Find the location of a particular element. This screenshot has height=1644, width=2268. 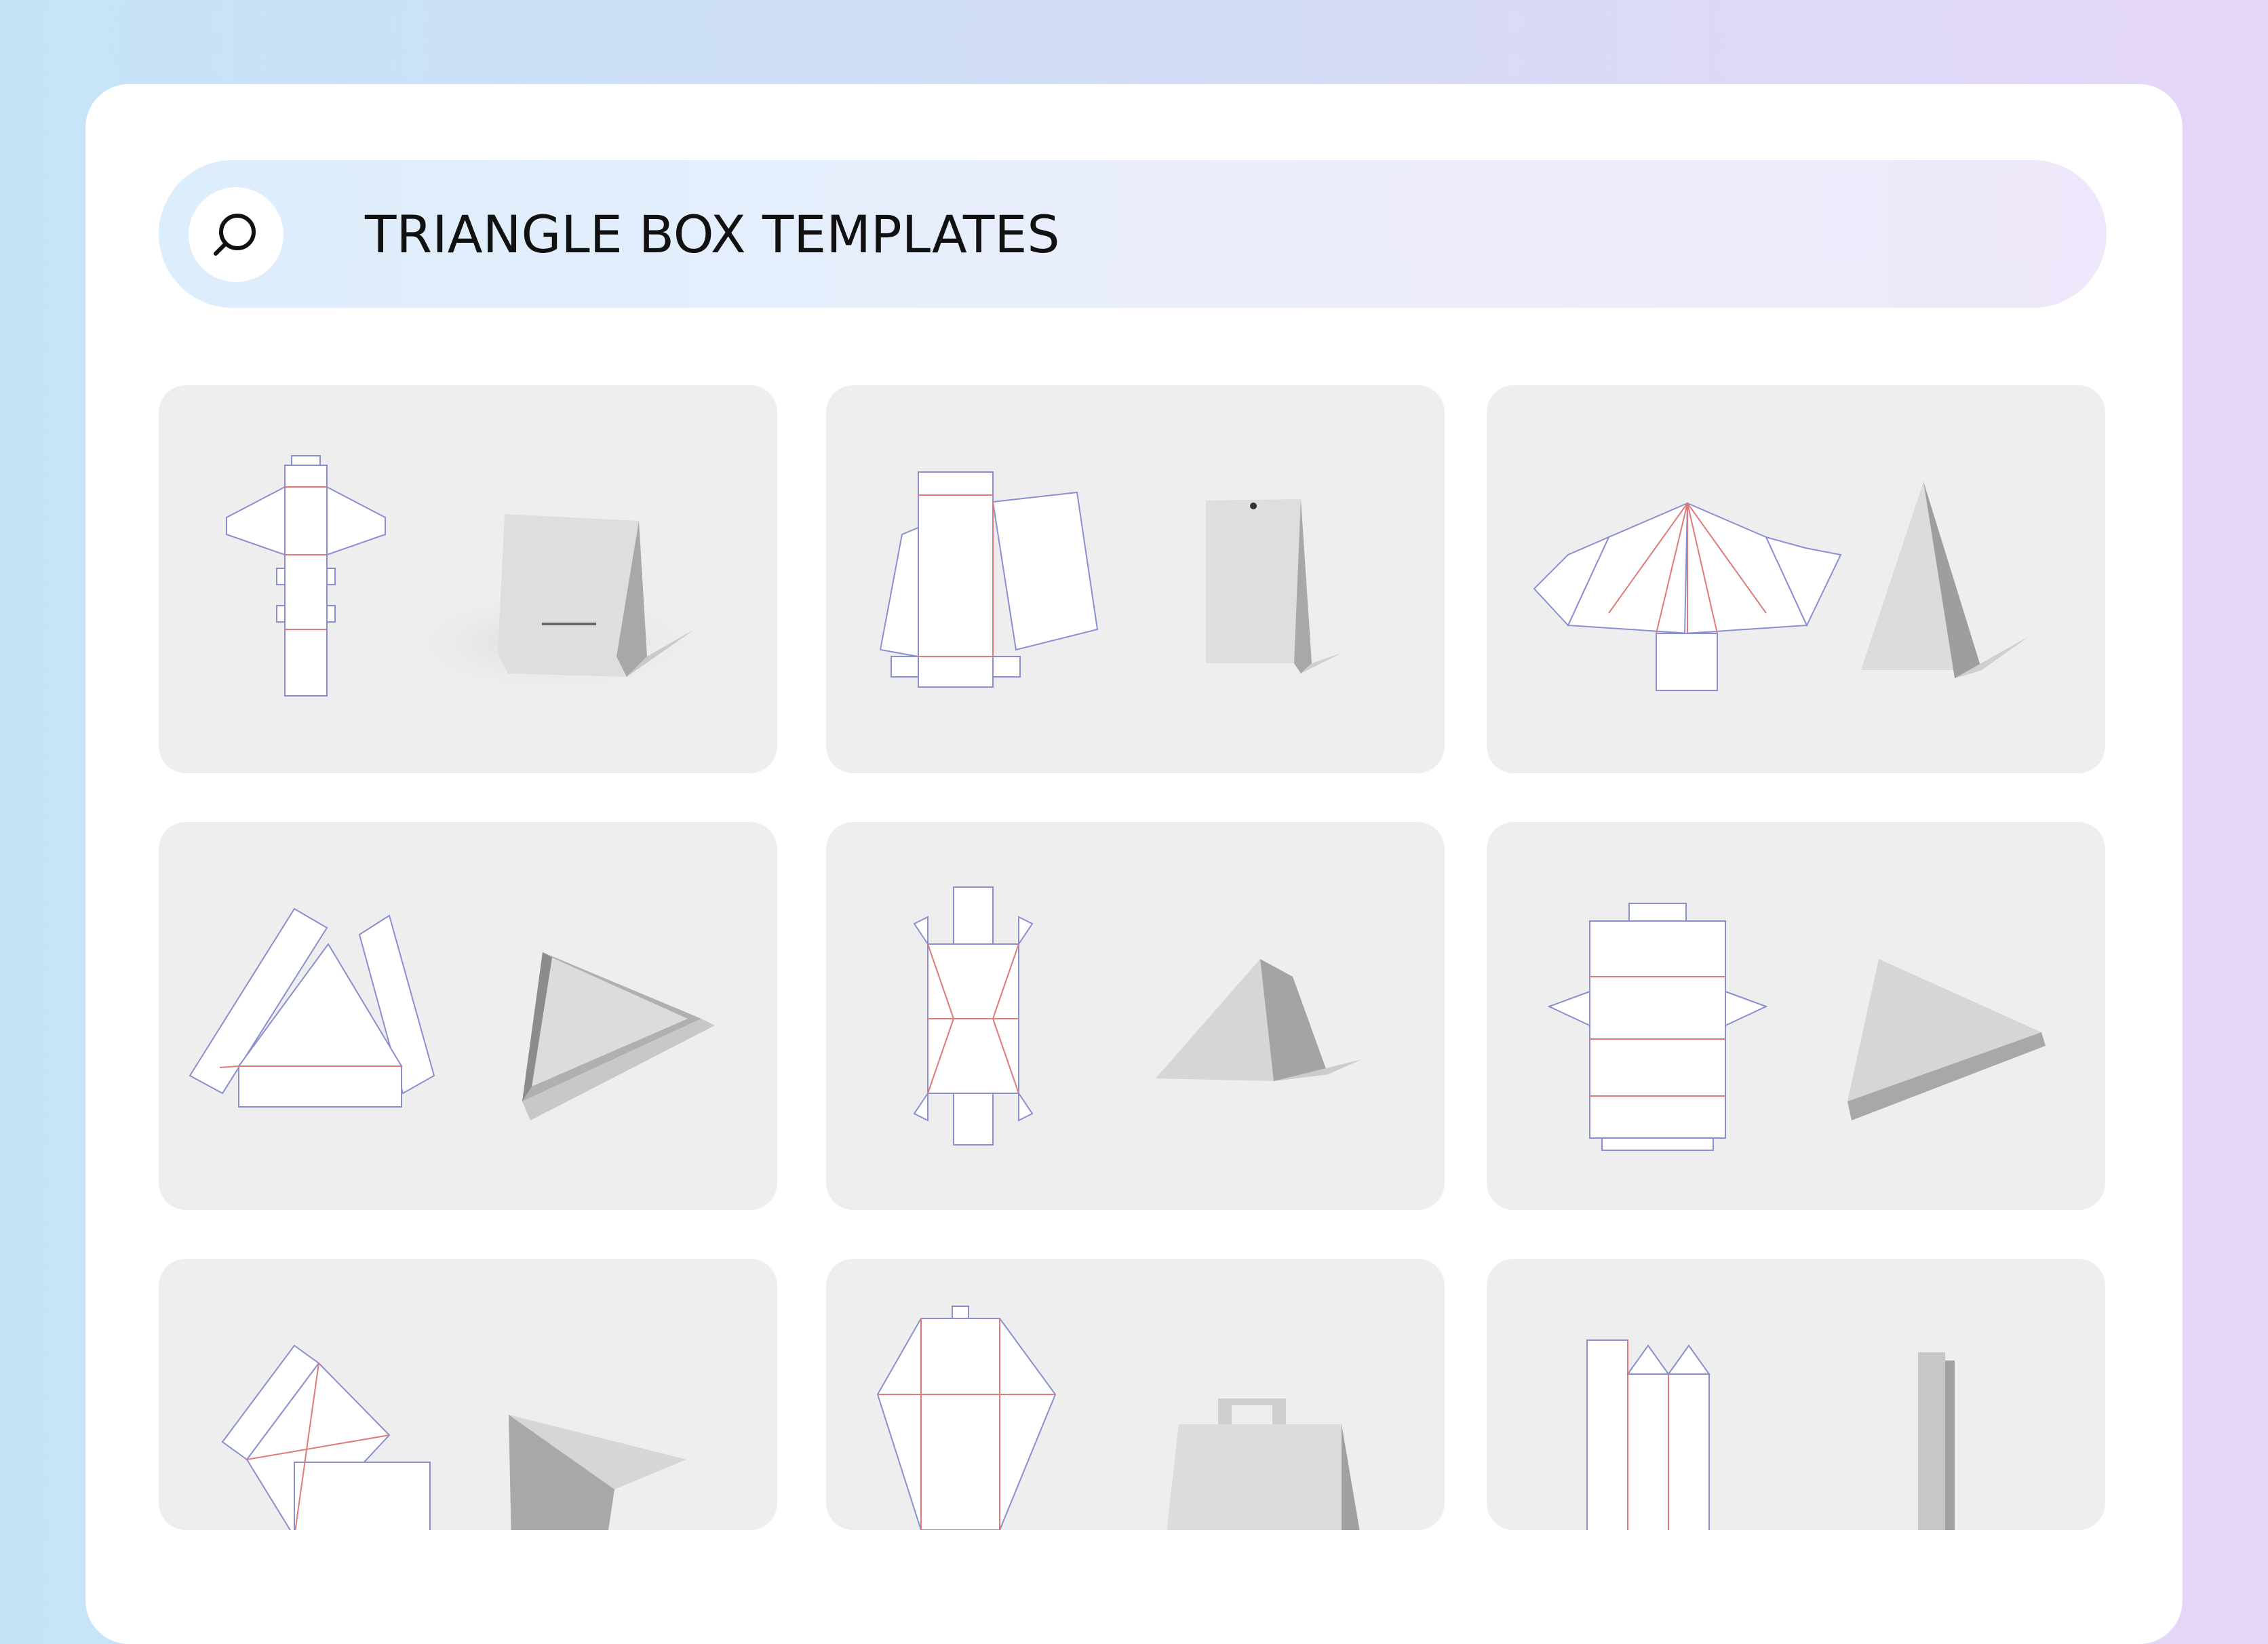

search-icon is located at coordinates (236, 235).